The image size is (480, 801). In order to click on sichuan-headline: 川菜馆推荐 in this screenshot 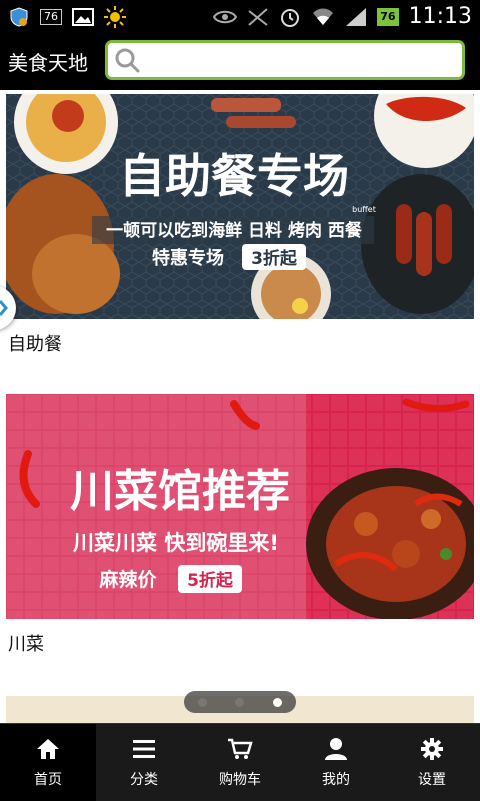, I will do `click(180, 491)`.